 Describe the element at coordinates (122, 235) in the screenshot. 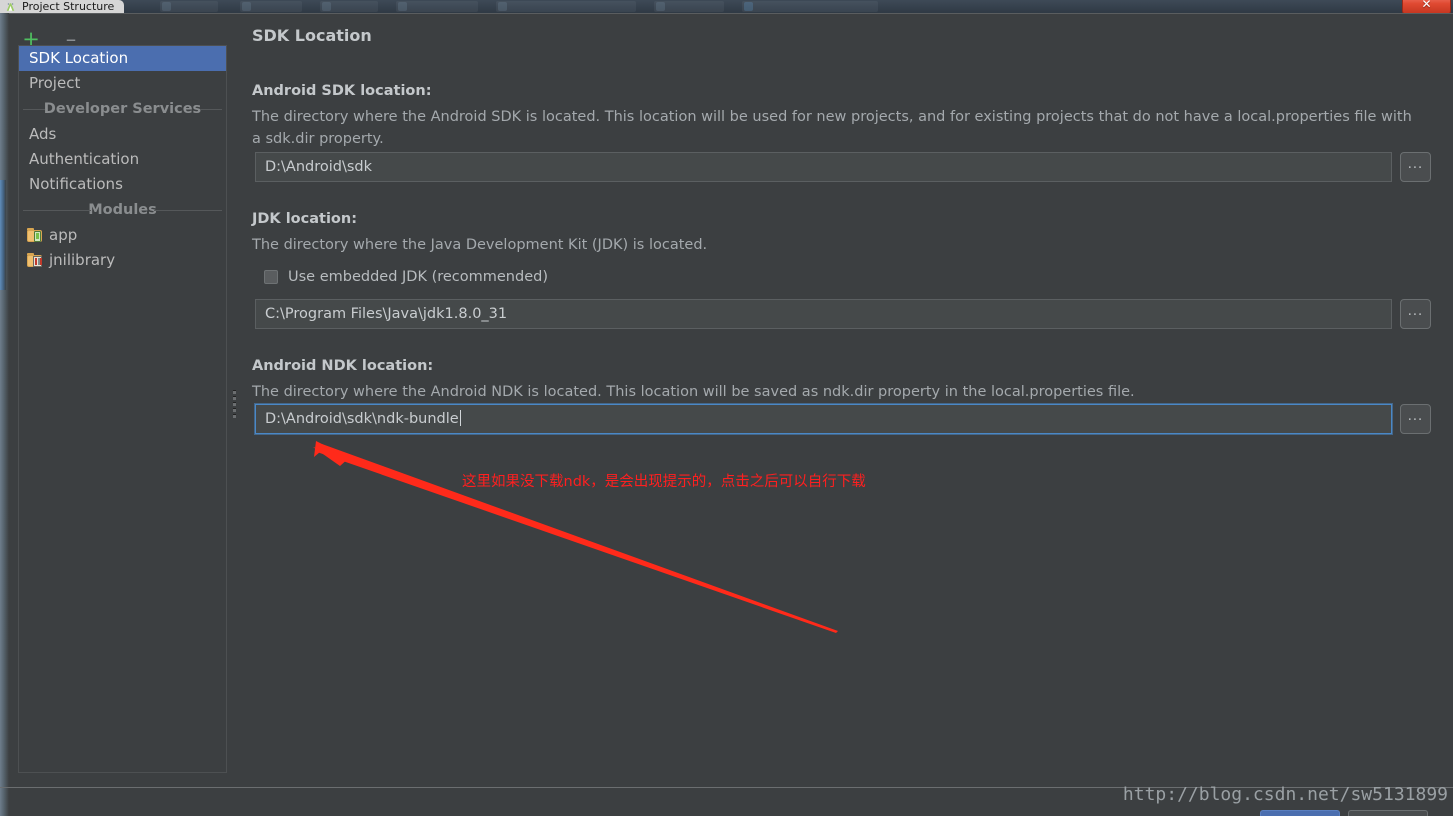

I see `sidebar-item-app: app` at that location.